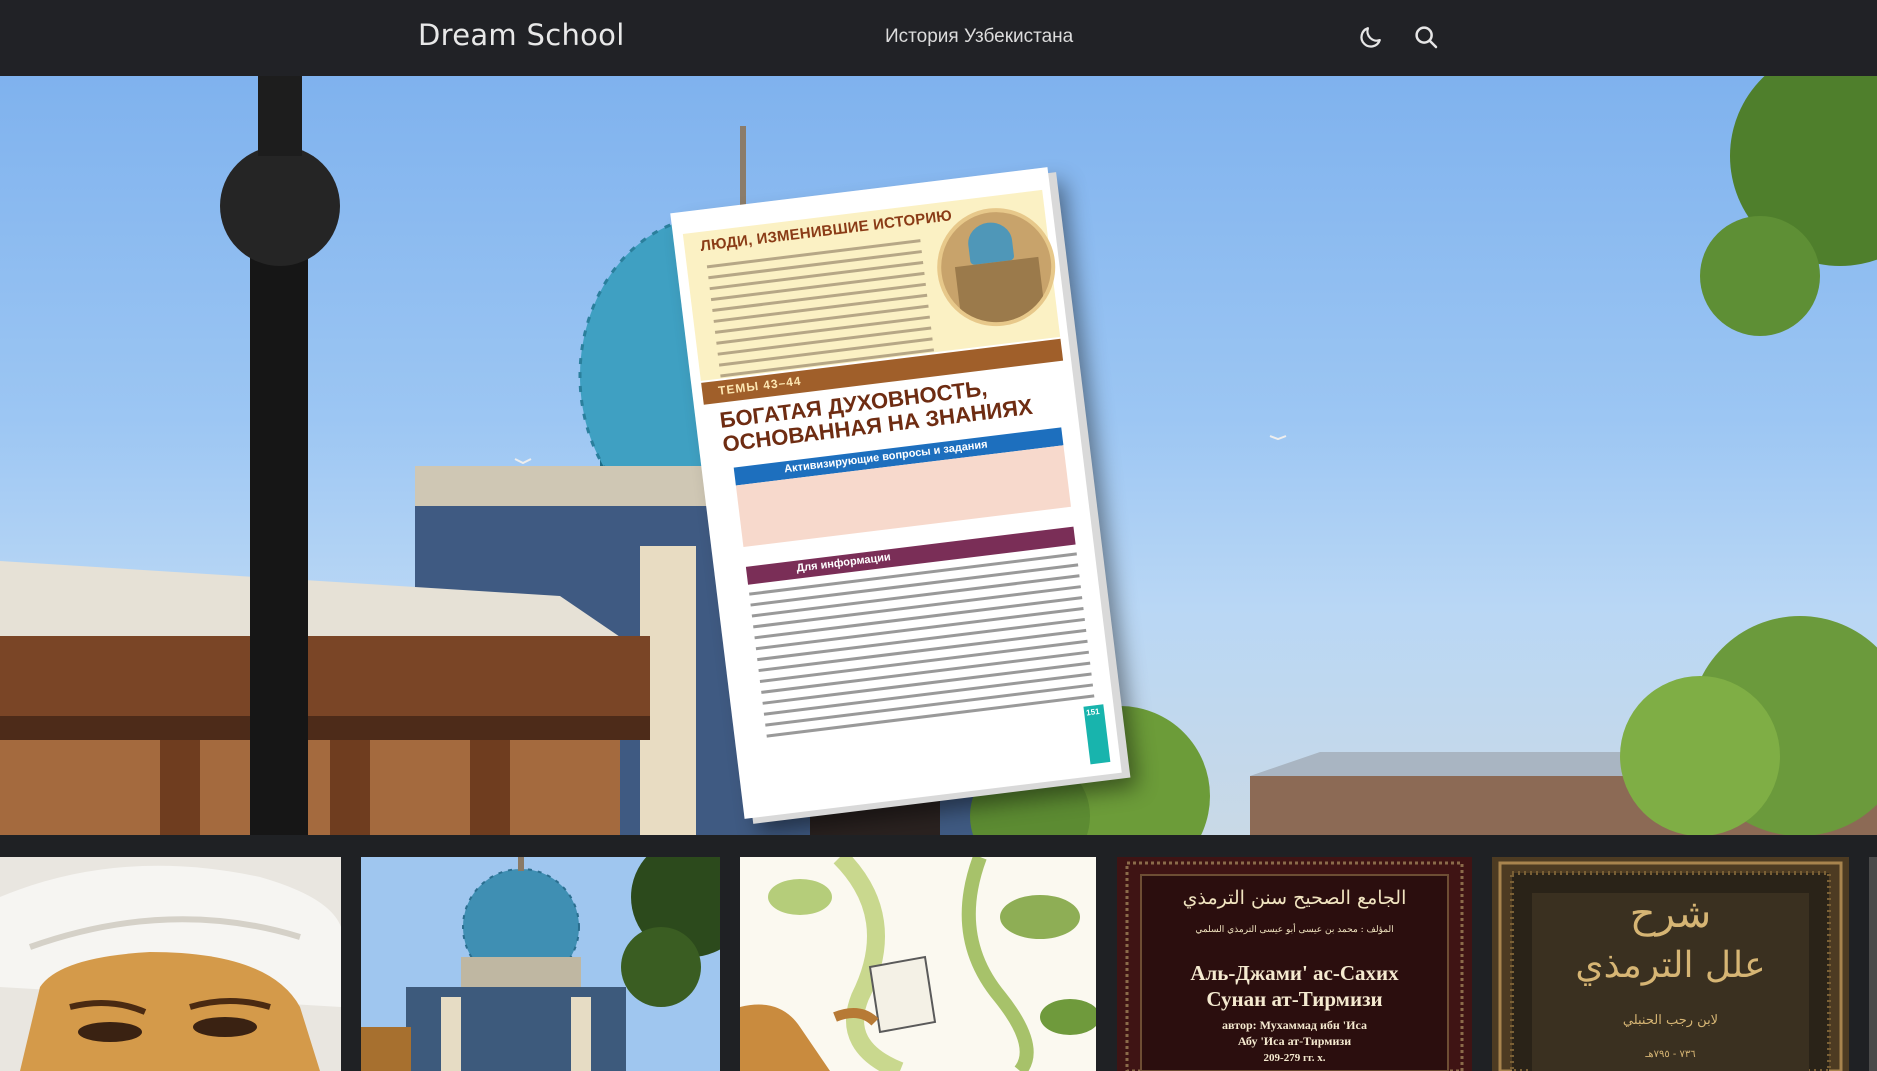 The width and height of the screenshot is (1877, 1071). Describe the element at coordinates (1294, 1058) in the screenshot. I see `book-jami-ru-years: 209-279 гг. х.` at that location.